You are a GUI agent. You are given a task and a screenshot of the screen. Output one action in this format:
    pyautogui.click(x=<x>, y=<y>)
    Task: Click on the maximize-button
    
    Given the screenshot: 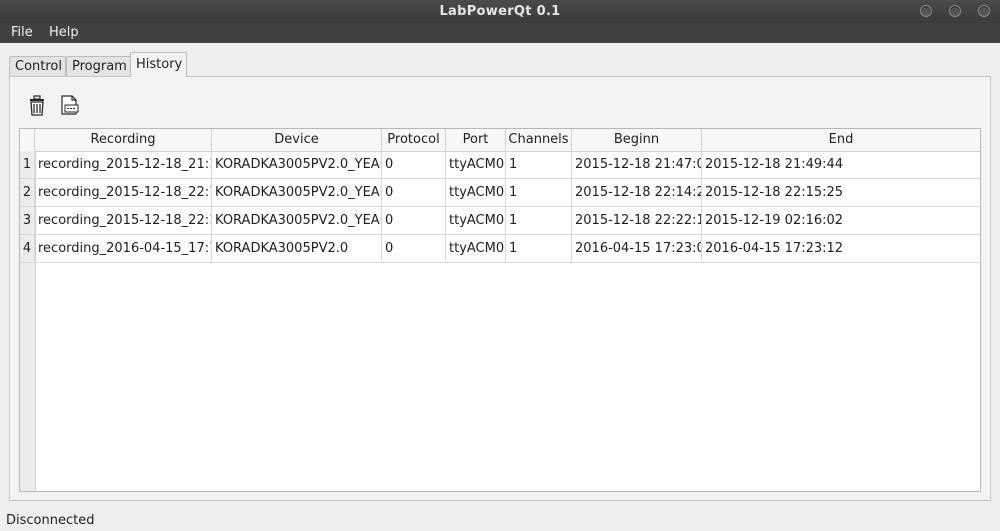 What is the action you would take?
    pyautogui.click(x=955, y=11)
    